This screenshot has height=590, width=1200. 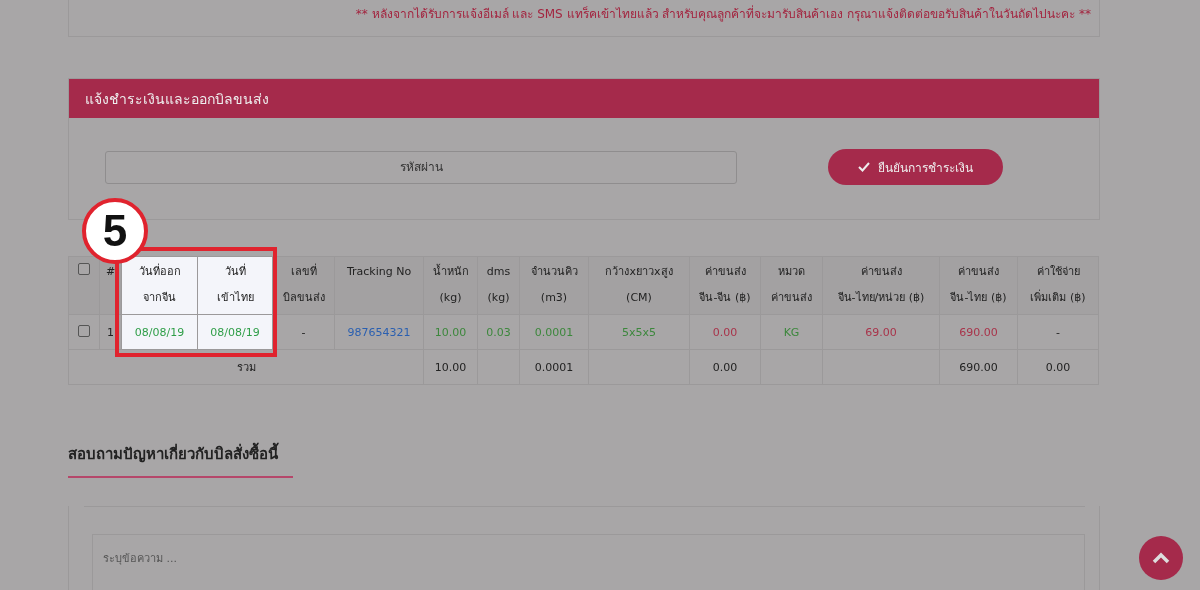 I want to click on column-header: Tracking No, so click(x=379, y=285).